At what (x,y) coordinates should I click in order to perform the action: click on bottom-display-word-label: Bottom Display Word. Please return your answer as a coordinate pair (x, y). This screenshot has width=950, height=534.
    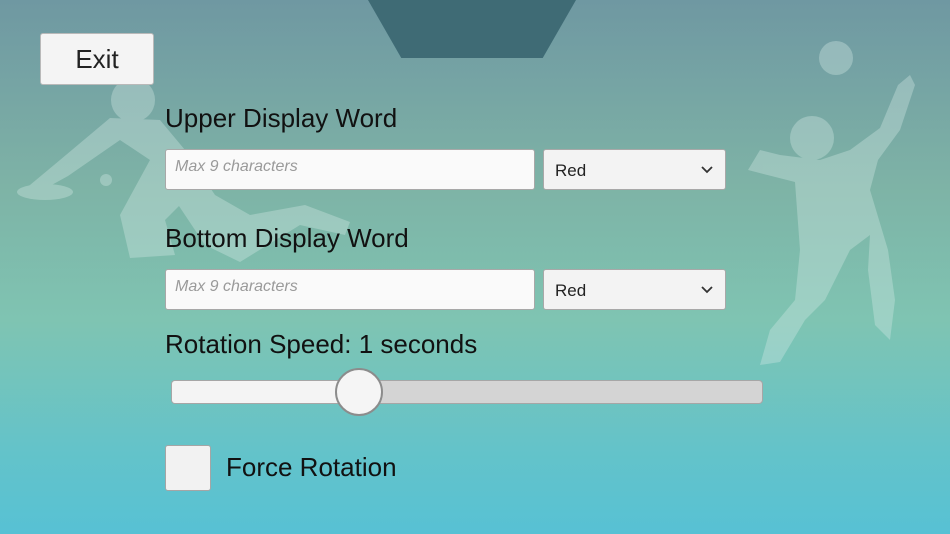
    Looking at the image, I should click on (287, 238).